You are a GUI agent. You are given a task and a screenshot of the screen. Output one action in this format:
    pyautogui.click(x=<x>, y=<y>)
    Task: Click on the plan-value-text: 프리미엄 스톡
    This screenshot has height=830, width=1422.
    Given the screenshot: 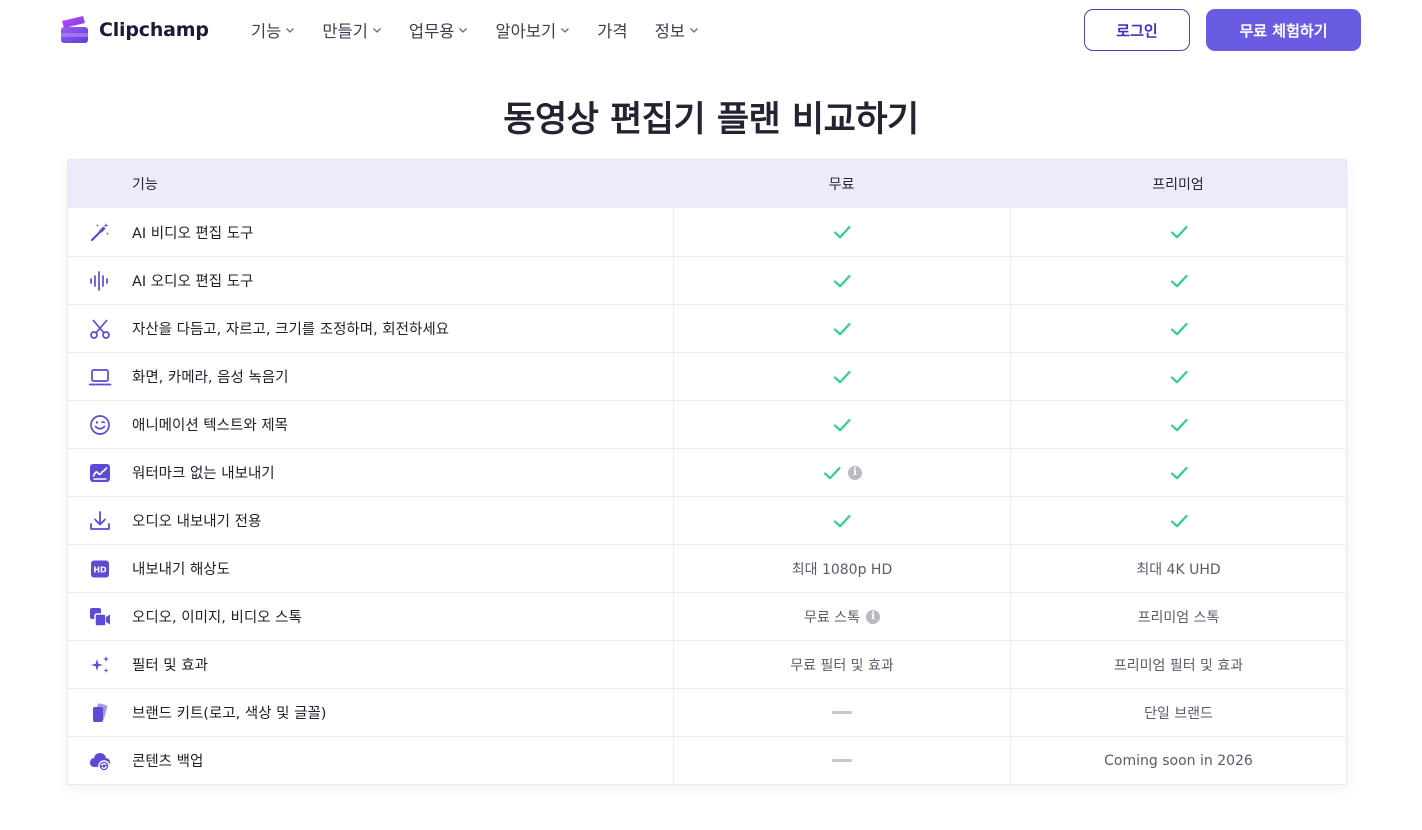 What is the action you would take?
    pyautogui.click(x=1178, y=617)
    